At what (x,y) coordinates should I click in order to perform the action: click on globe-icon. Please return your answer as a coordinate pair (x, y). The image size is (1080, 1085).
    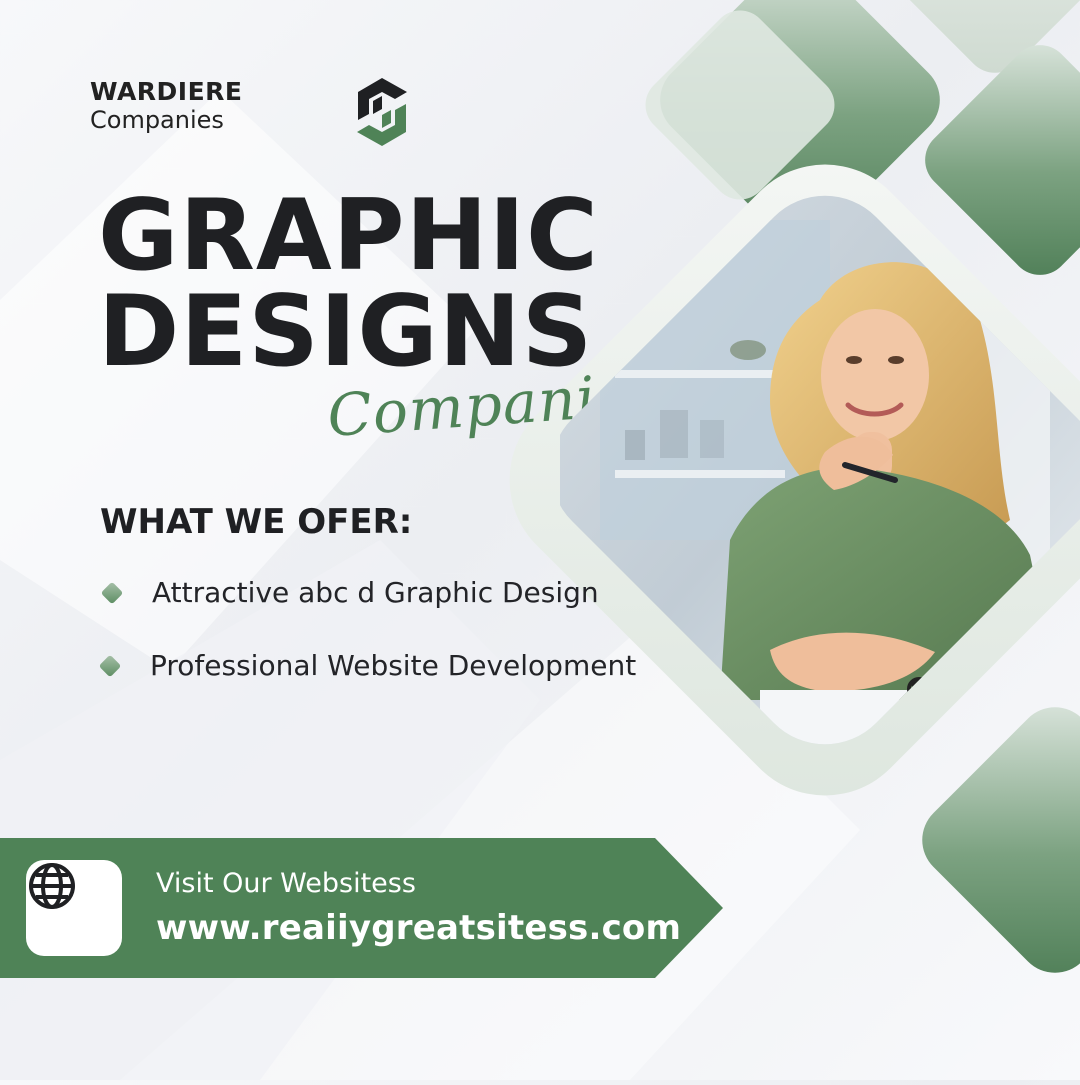
    Looking at the image, I should click on (74, 908).